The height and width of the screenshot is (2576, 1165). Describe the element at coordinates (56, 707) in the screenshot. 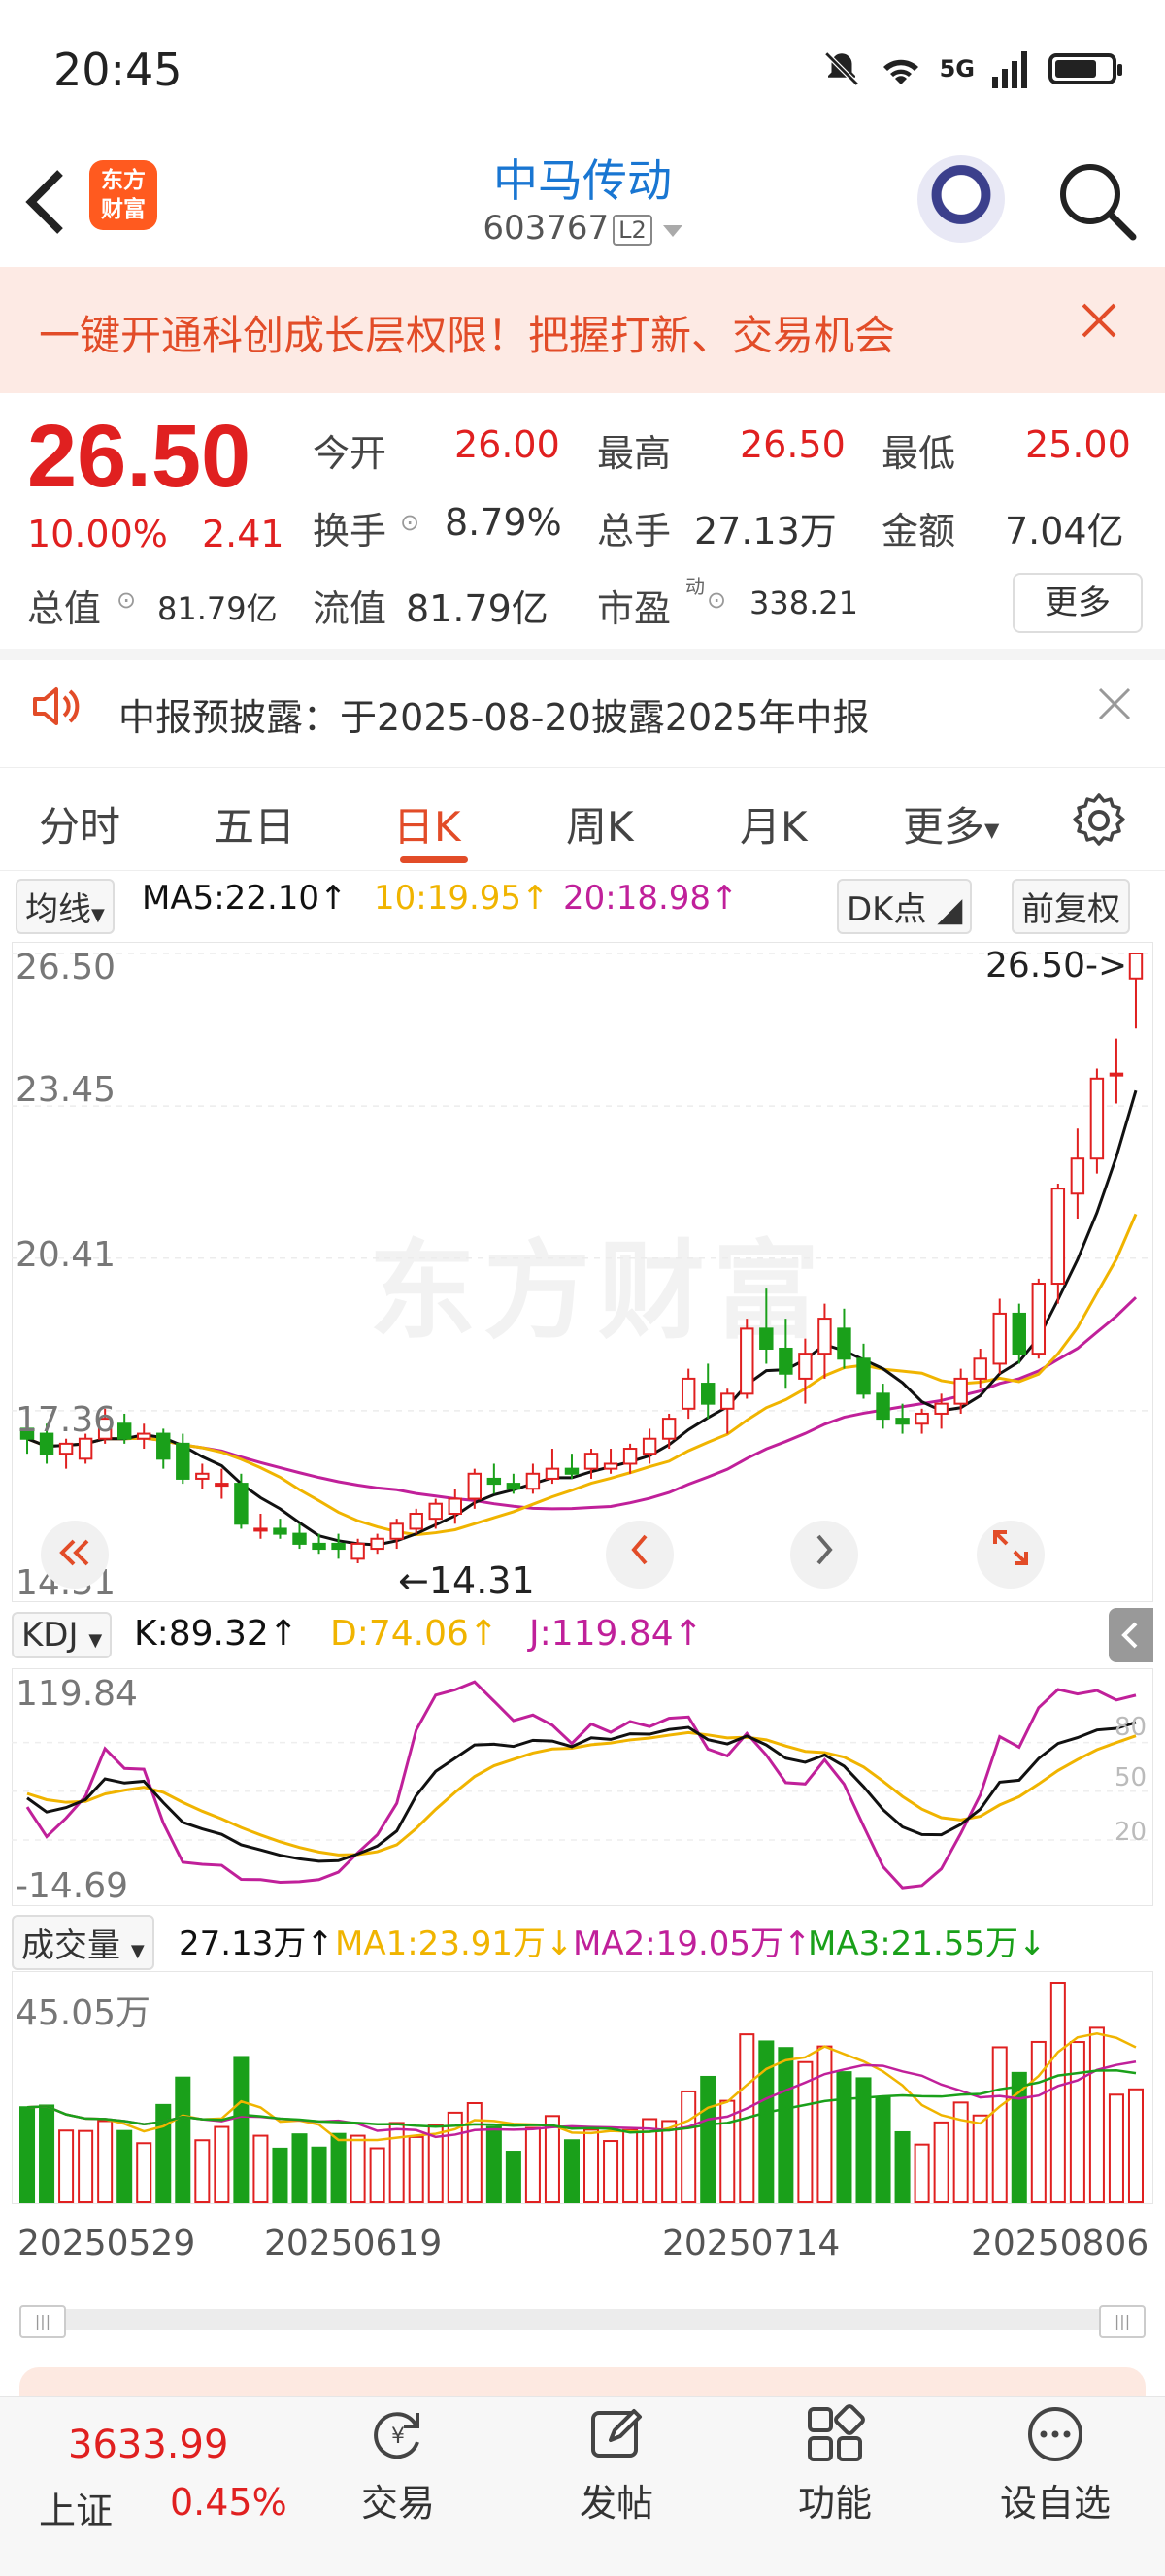

I see `speaker-icon` at that location.